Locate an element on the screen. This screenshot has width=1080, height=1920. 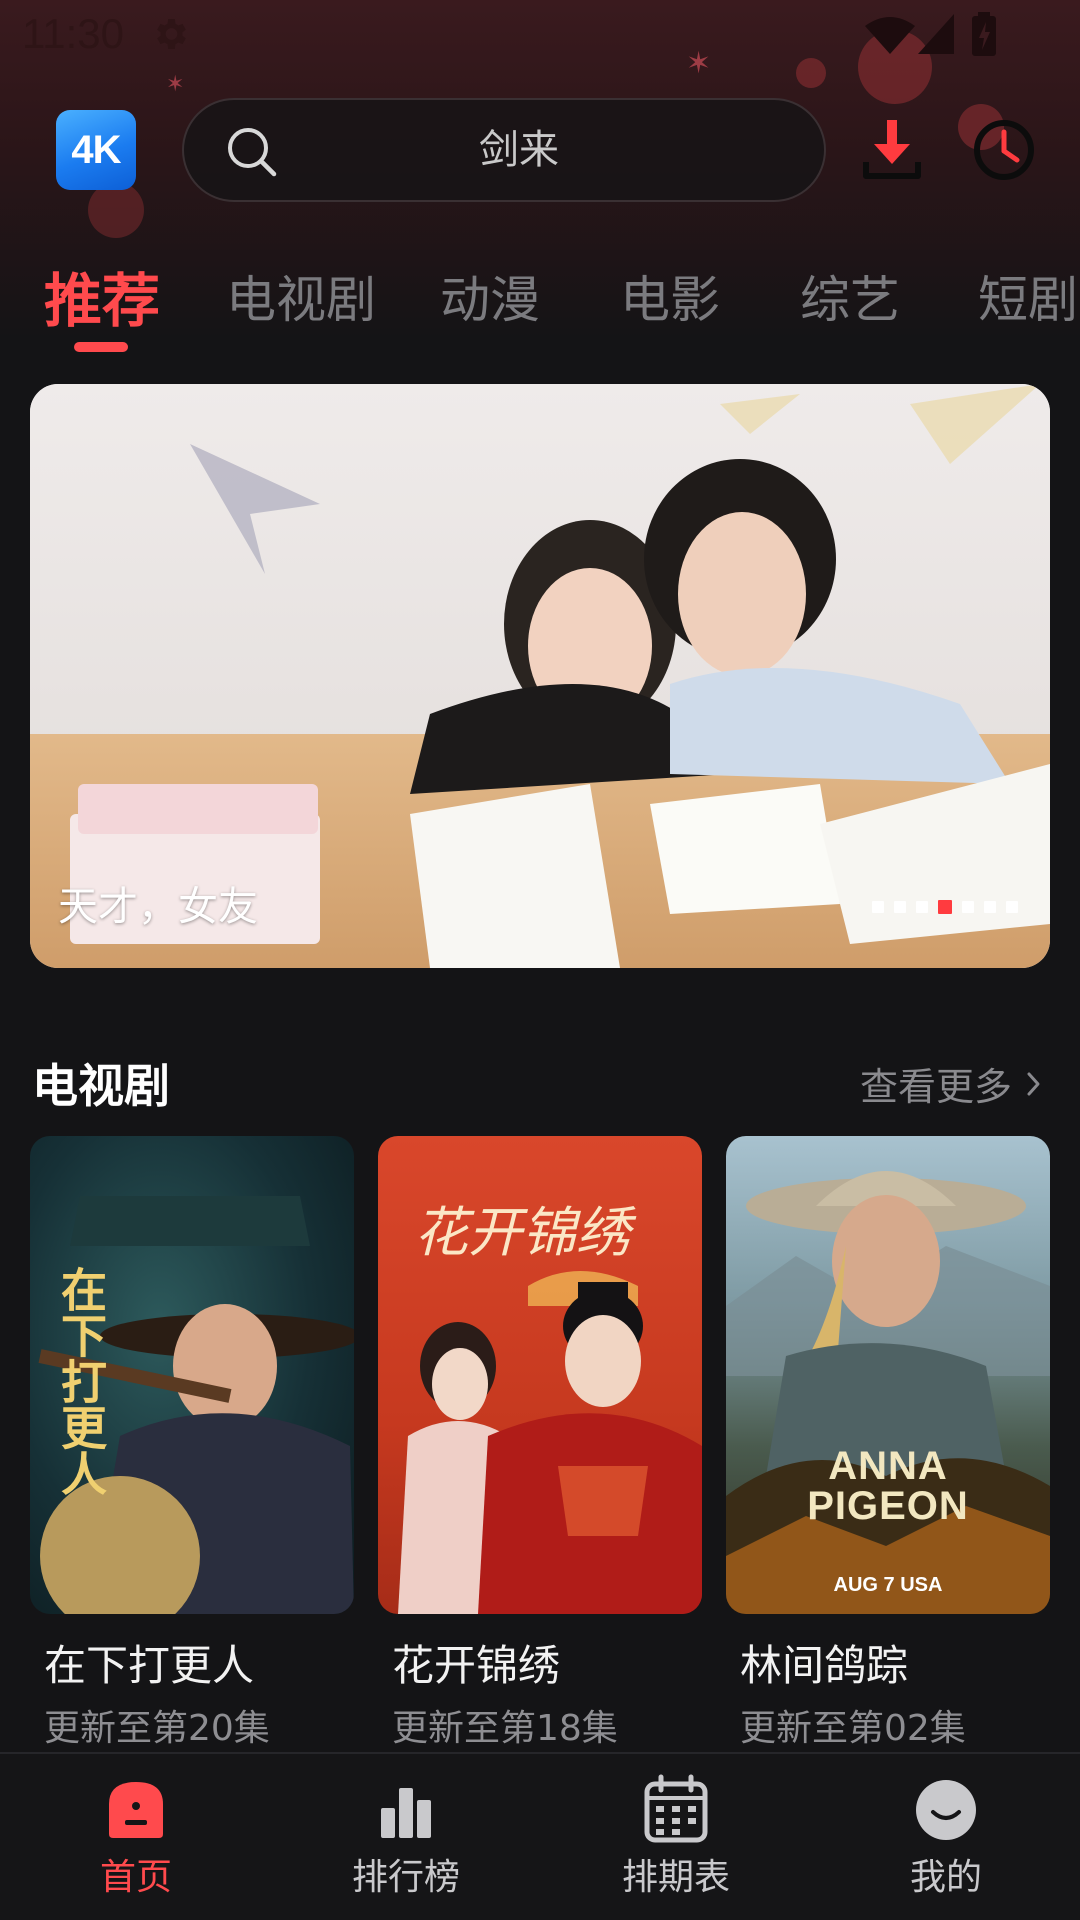
decorative-star: ✶ is located at coordinates (175, 84).